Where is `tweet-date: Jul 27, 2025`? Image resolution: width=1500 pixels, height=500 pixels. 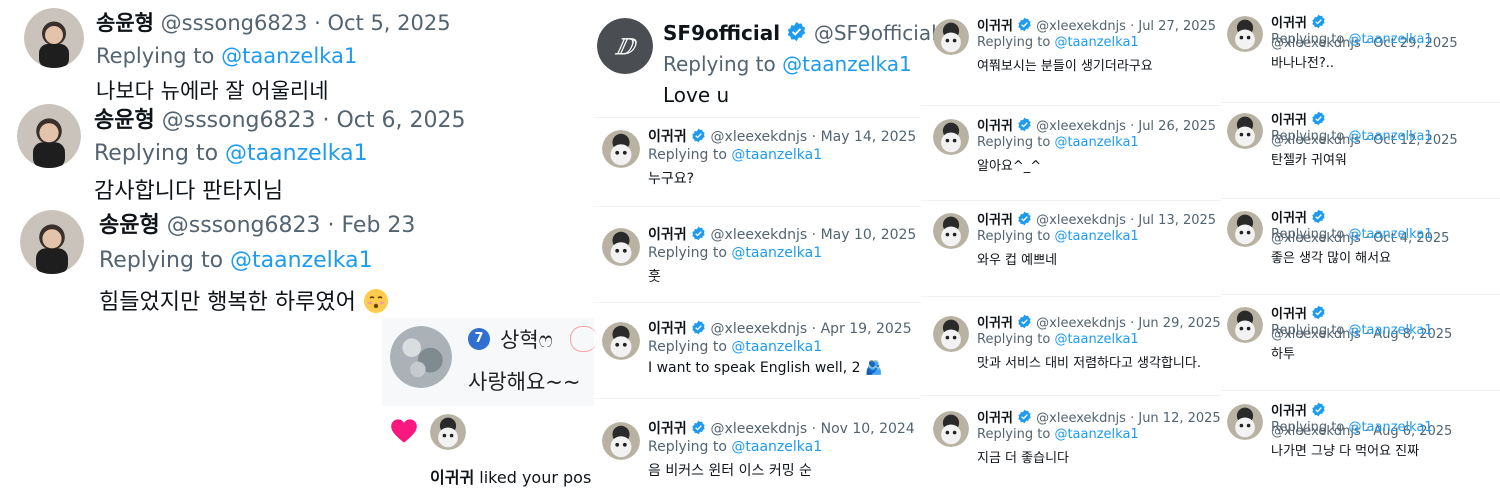
tweet-date: Jul 27, 2025 is located at coordinates (1177, 26).